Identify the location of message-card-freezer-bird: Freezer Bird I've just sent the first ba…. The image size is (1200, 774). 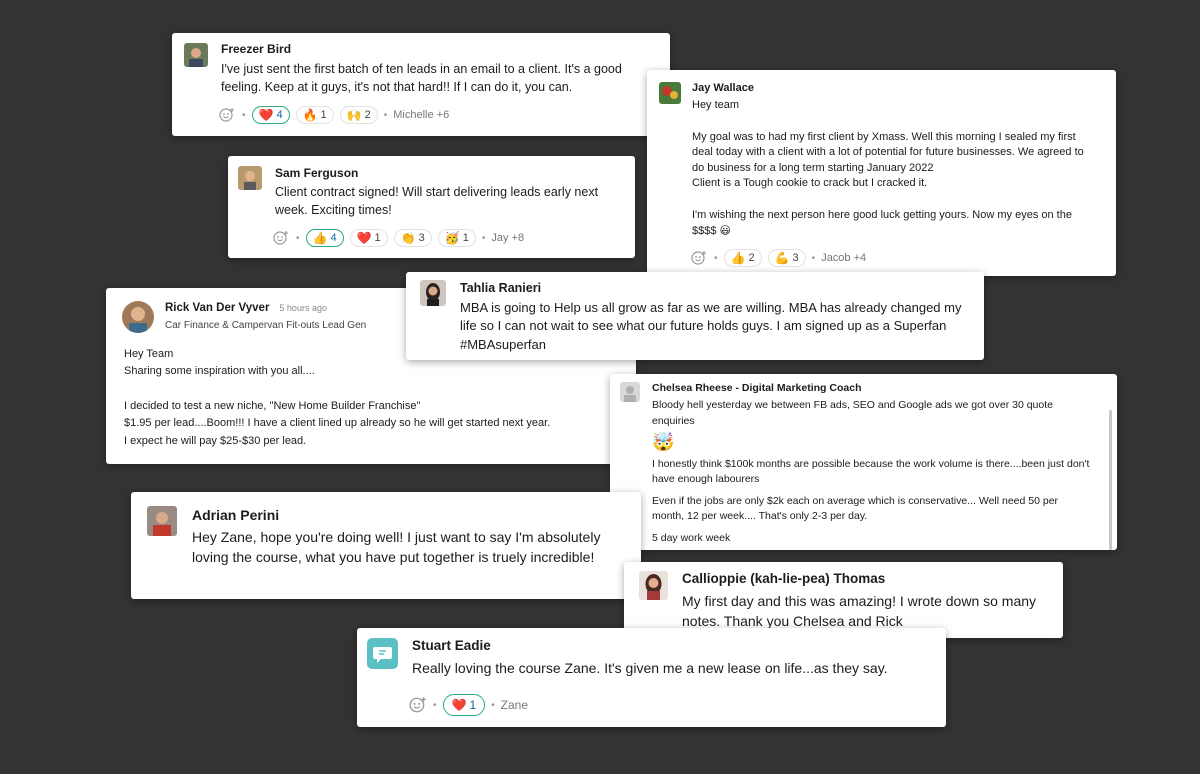
(421, 84).